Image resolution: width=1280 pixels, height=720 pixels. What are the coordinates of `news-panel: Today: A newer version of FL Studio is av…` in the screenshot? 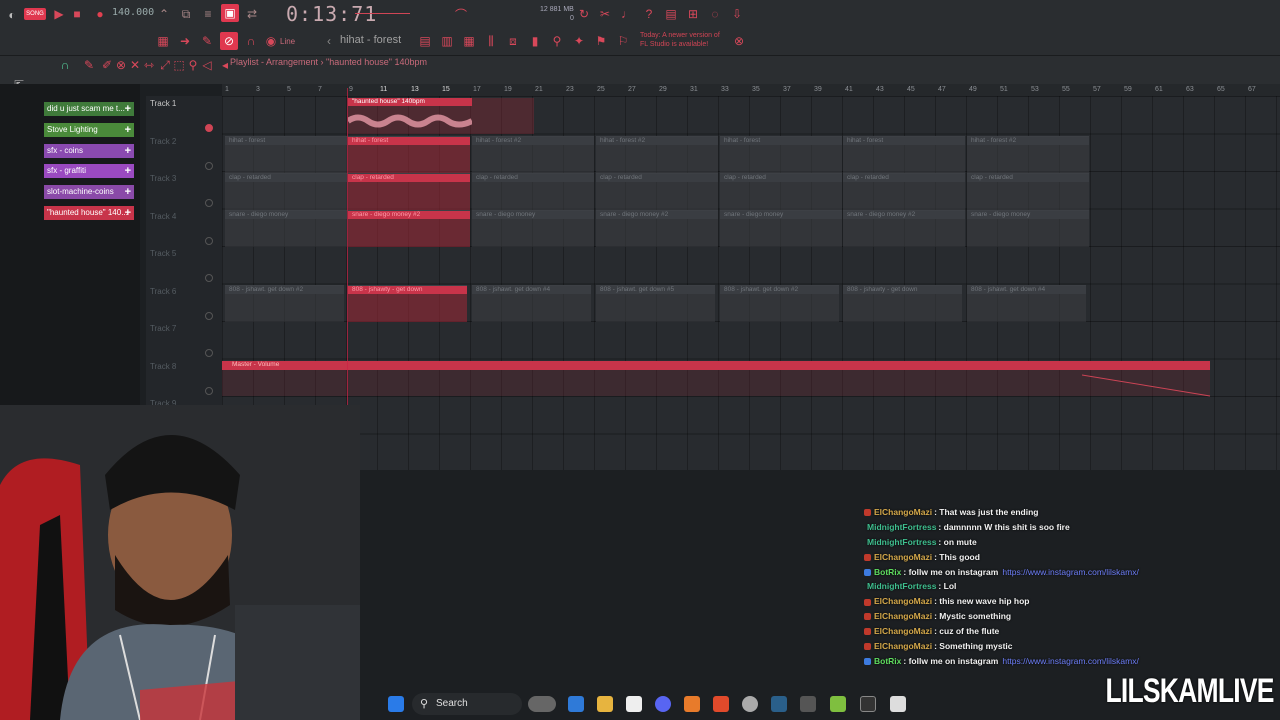 It's located at (686, 40).